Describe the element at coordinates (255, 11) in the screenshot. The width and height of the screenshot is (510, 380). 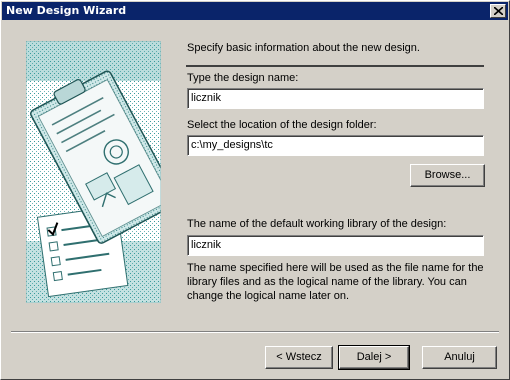
I see `title-bar: New Design Wizard` at that location.